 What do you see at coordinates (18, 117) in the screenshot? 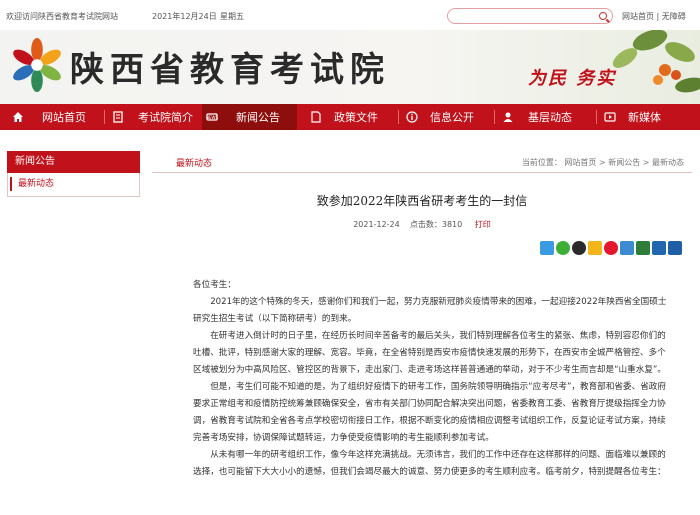
I see `home-icon` at bounding box center [18, 117].